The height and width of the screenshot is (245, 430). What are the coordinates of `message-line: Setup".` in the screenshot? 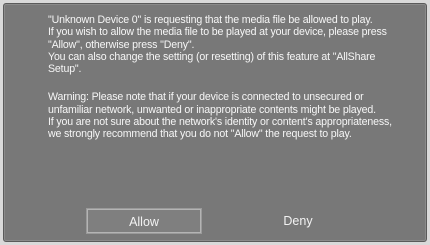 It's located at (65, 69).